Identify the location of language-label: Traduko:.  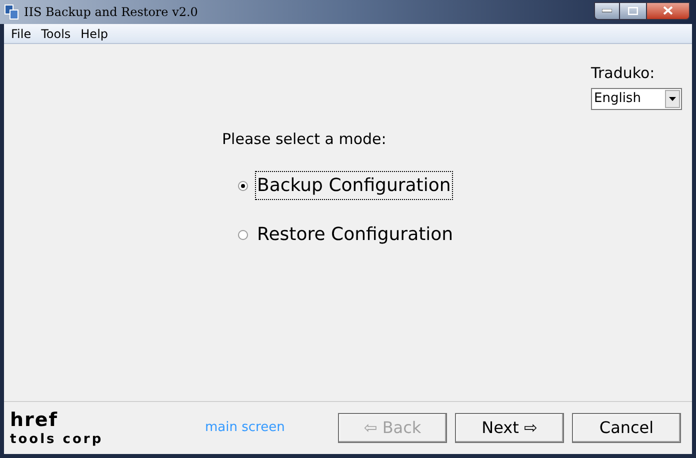
(623, 73).